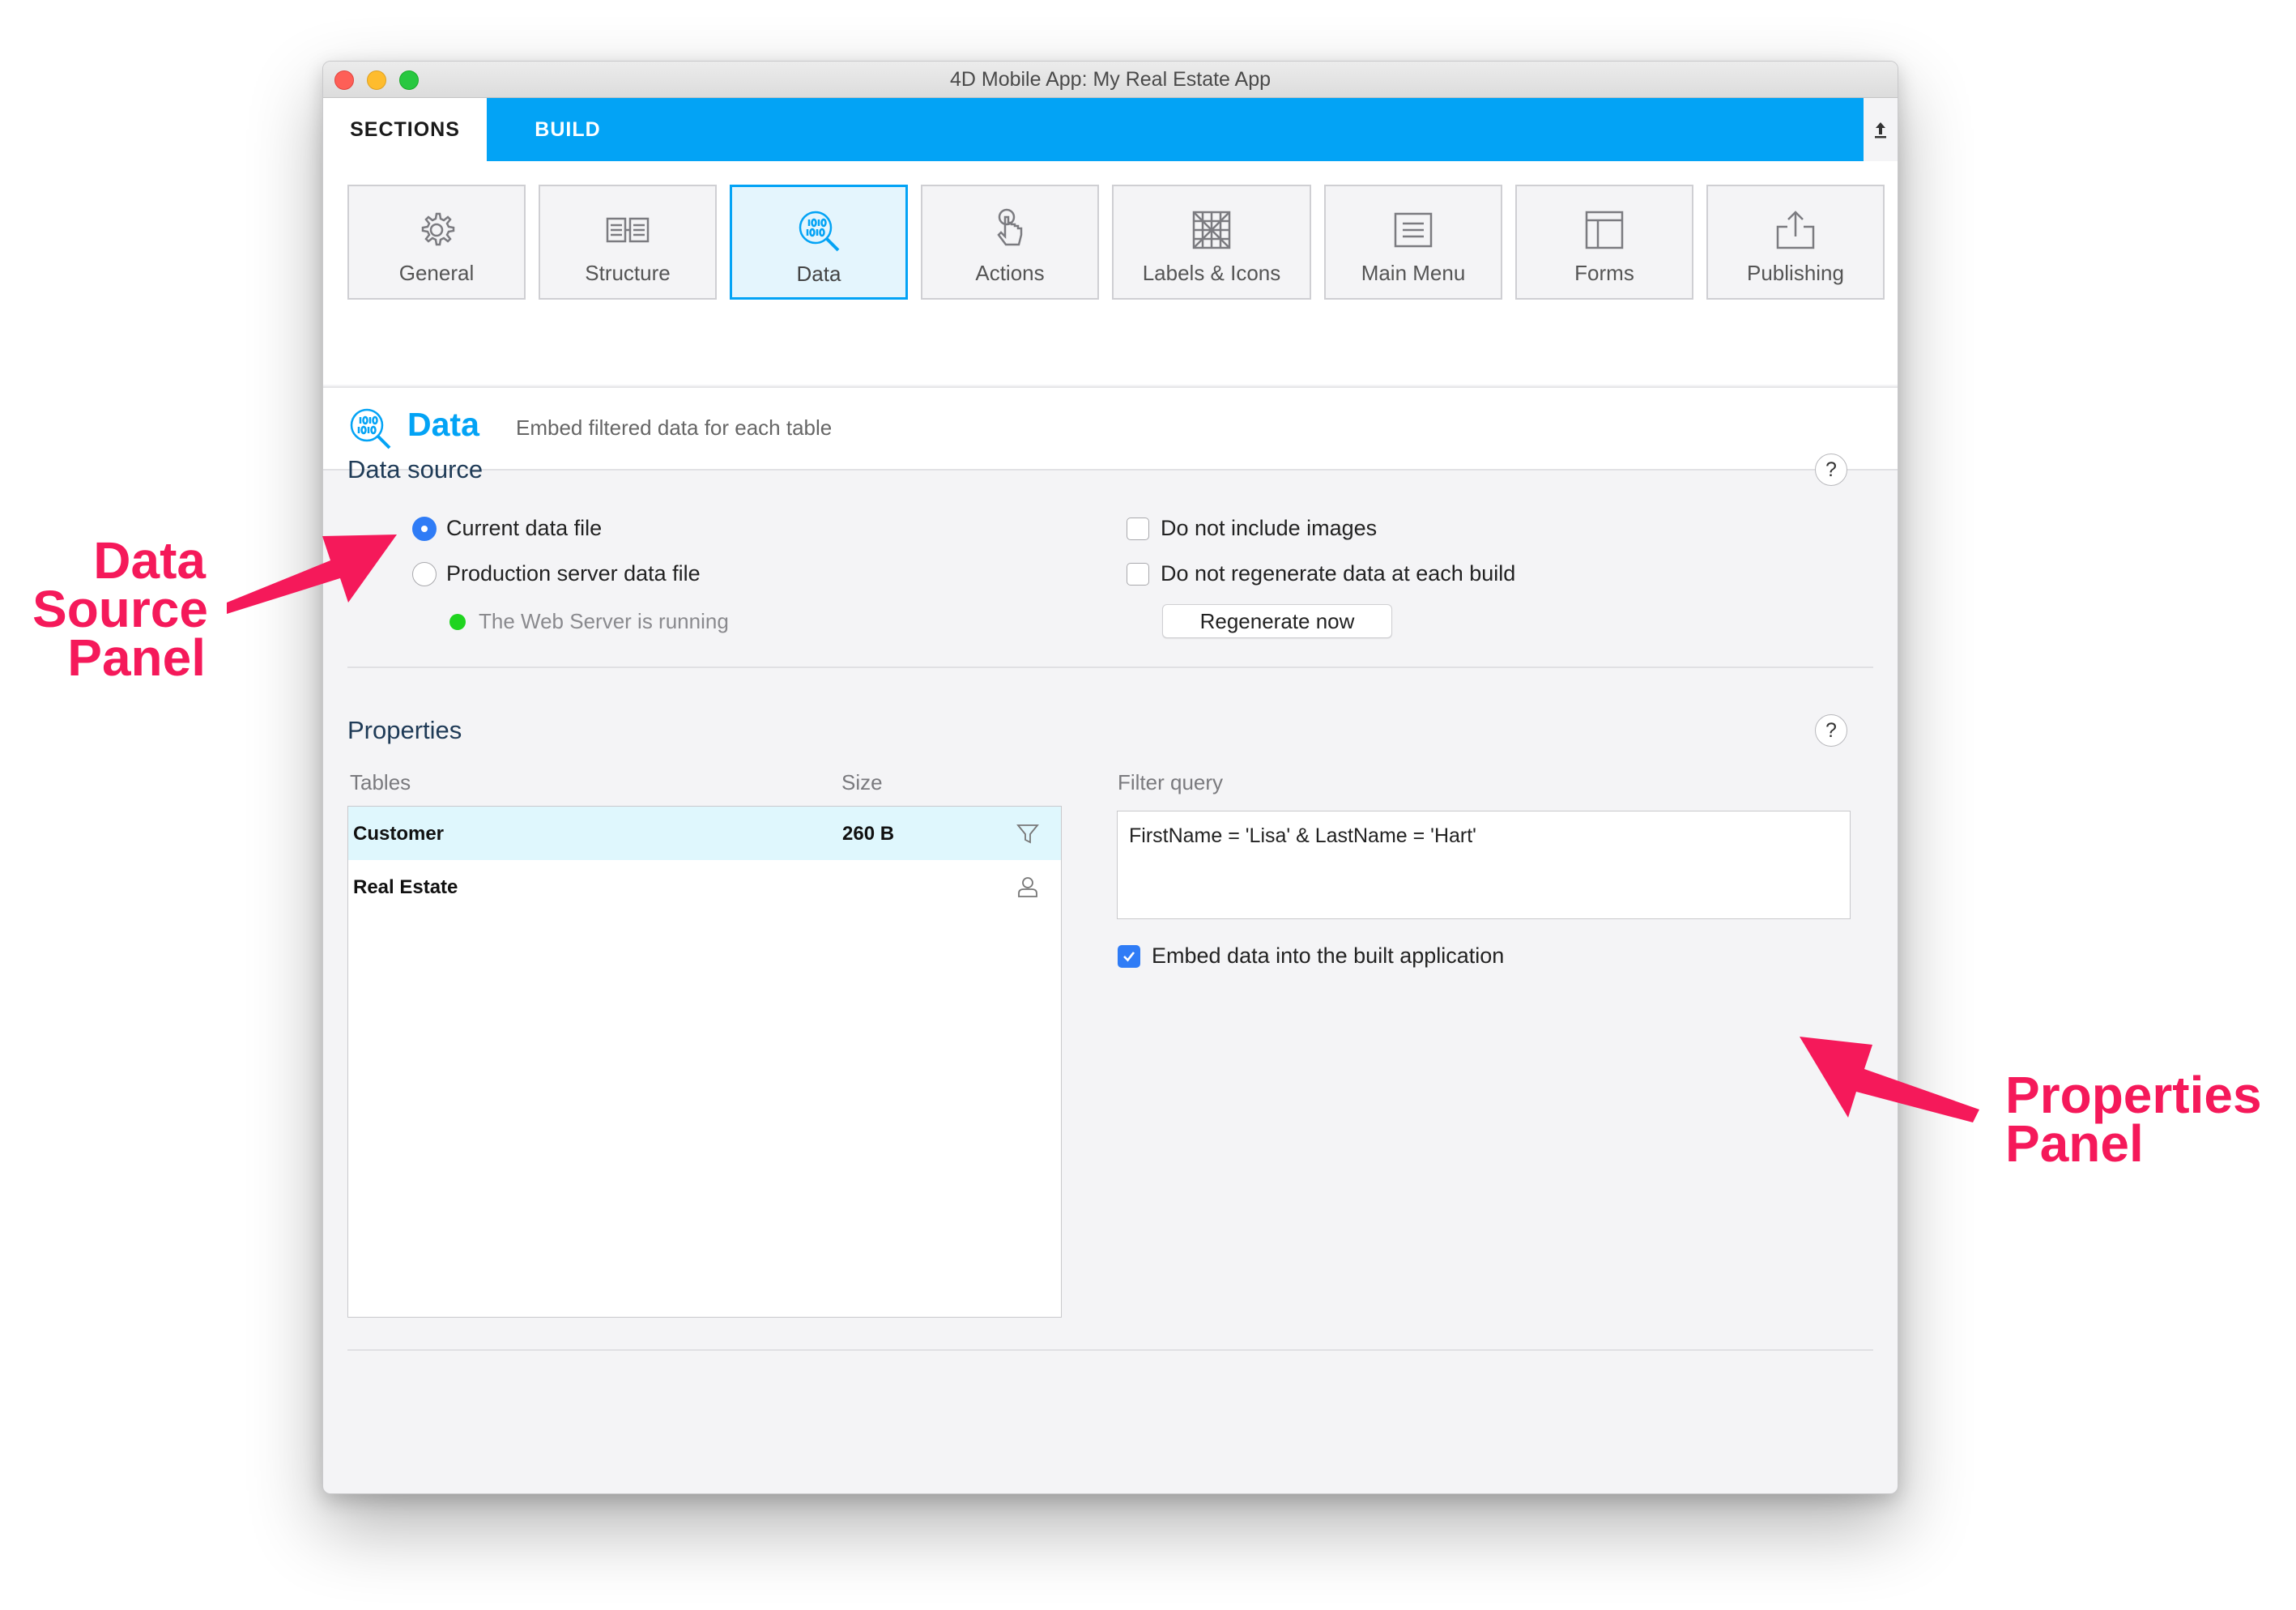 The image size is (2296, 1610). Describe the element at coordinates (415, 469) in the screenshot. I see `data-source-heading: Data source` at that location.